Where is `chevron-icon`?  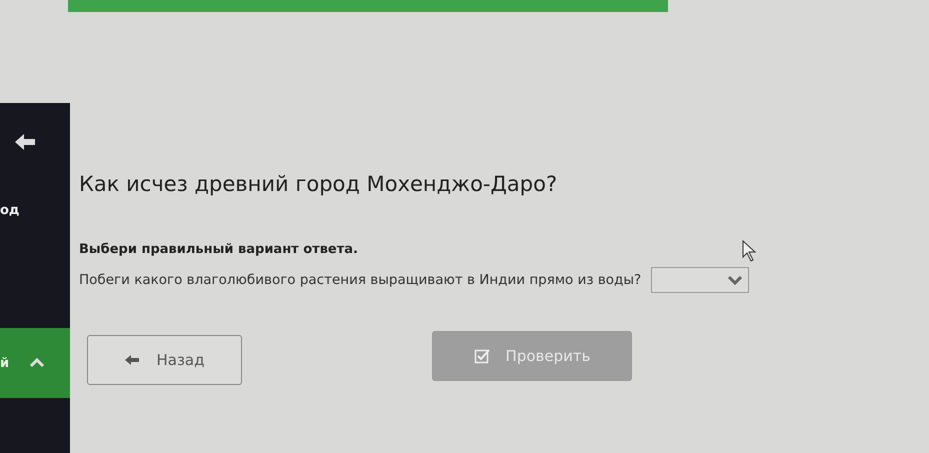
chevron-icon is located at coordinates (37, 363).